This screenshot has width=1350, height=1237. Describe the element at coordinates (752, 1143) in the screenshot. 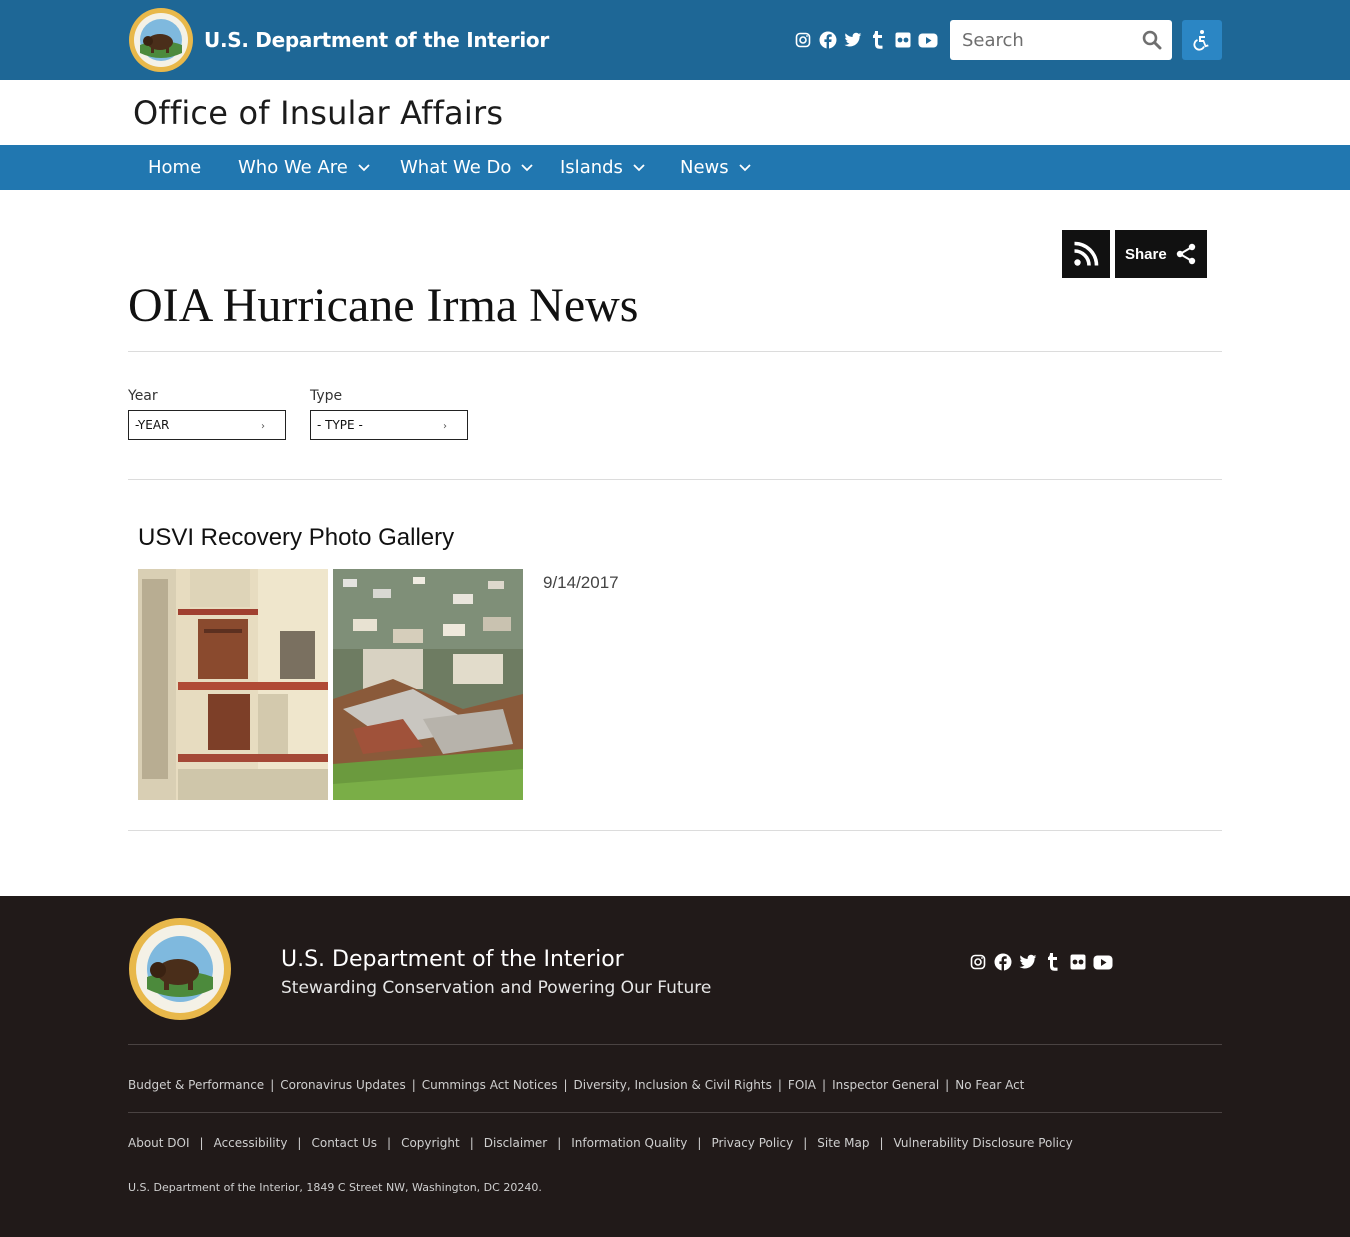

I see `footer-link-privacy-policy: Privacy Policy` at that location.